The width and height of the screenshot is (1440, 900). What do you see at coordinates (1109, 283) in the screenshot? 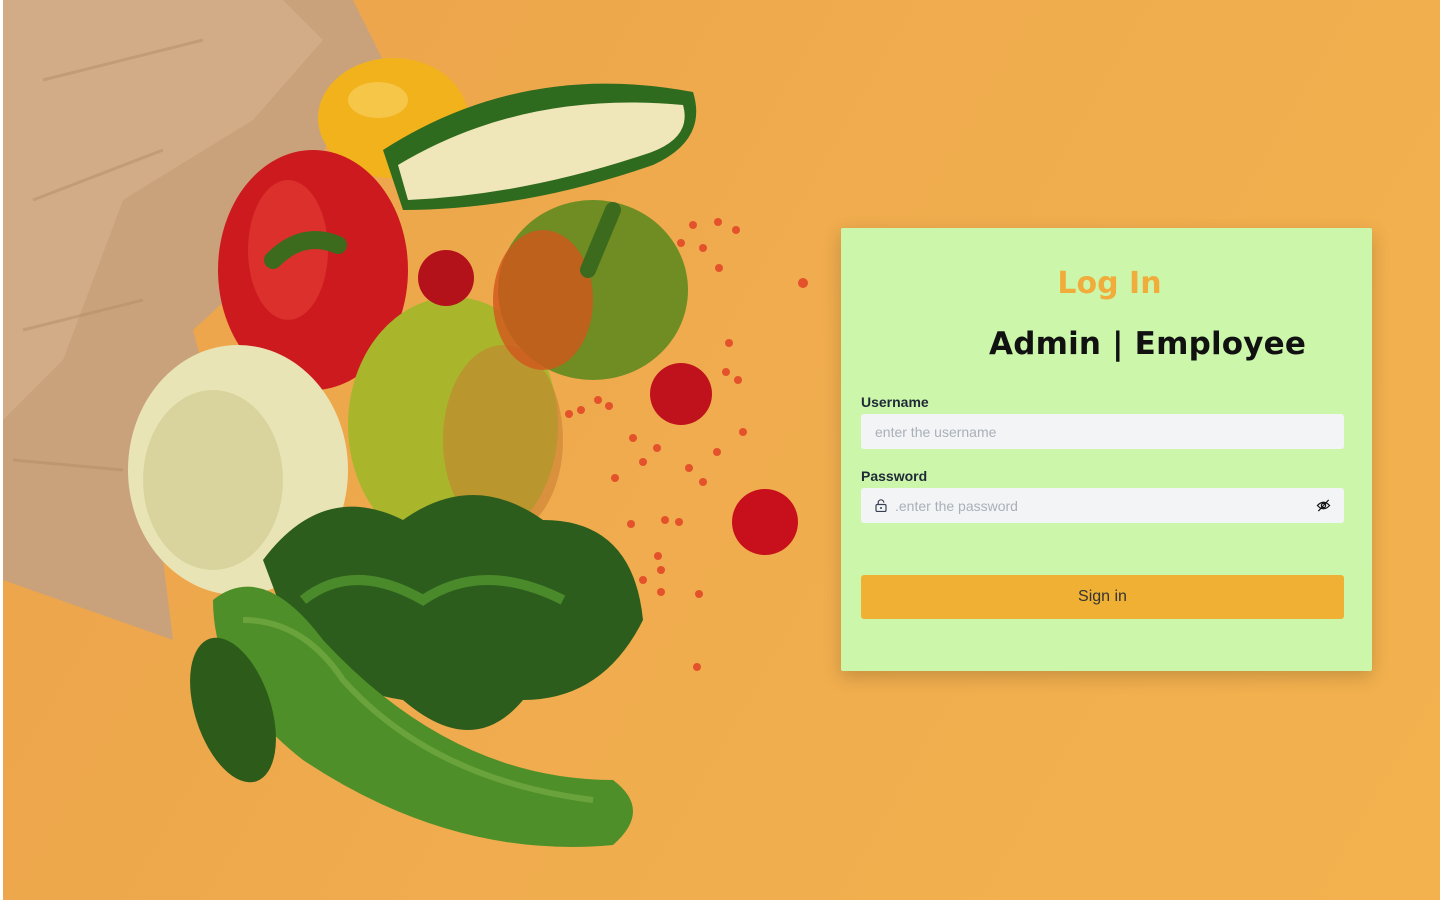
I see `login-title: Log In` at bounding box center [1109, 283].